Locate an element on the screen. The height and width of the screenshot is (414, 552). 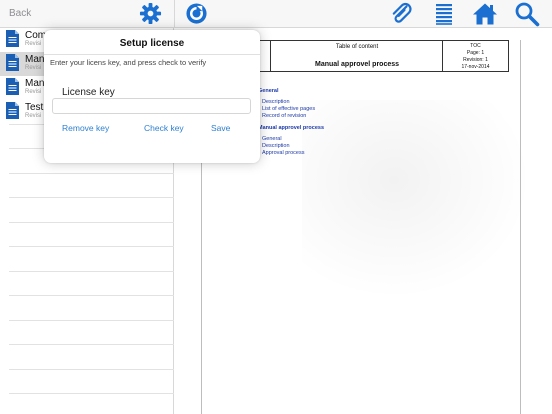
toc-section-heading: Manual approvel process is located at coordinates (291, 128).